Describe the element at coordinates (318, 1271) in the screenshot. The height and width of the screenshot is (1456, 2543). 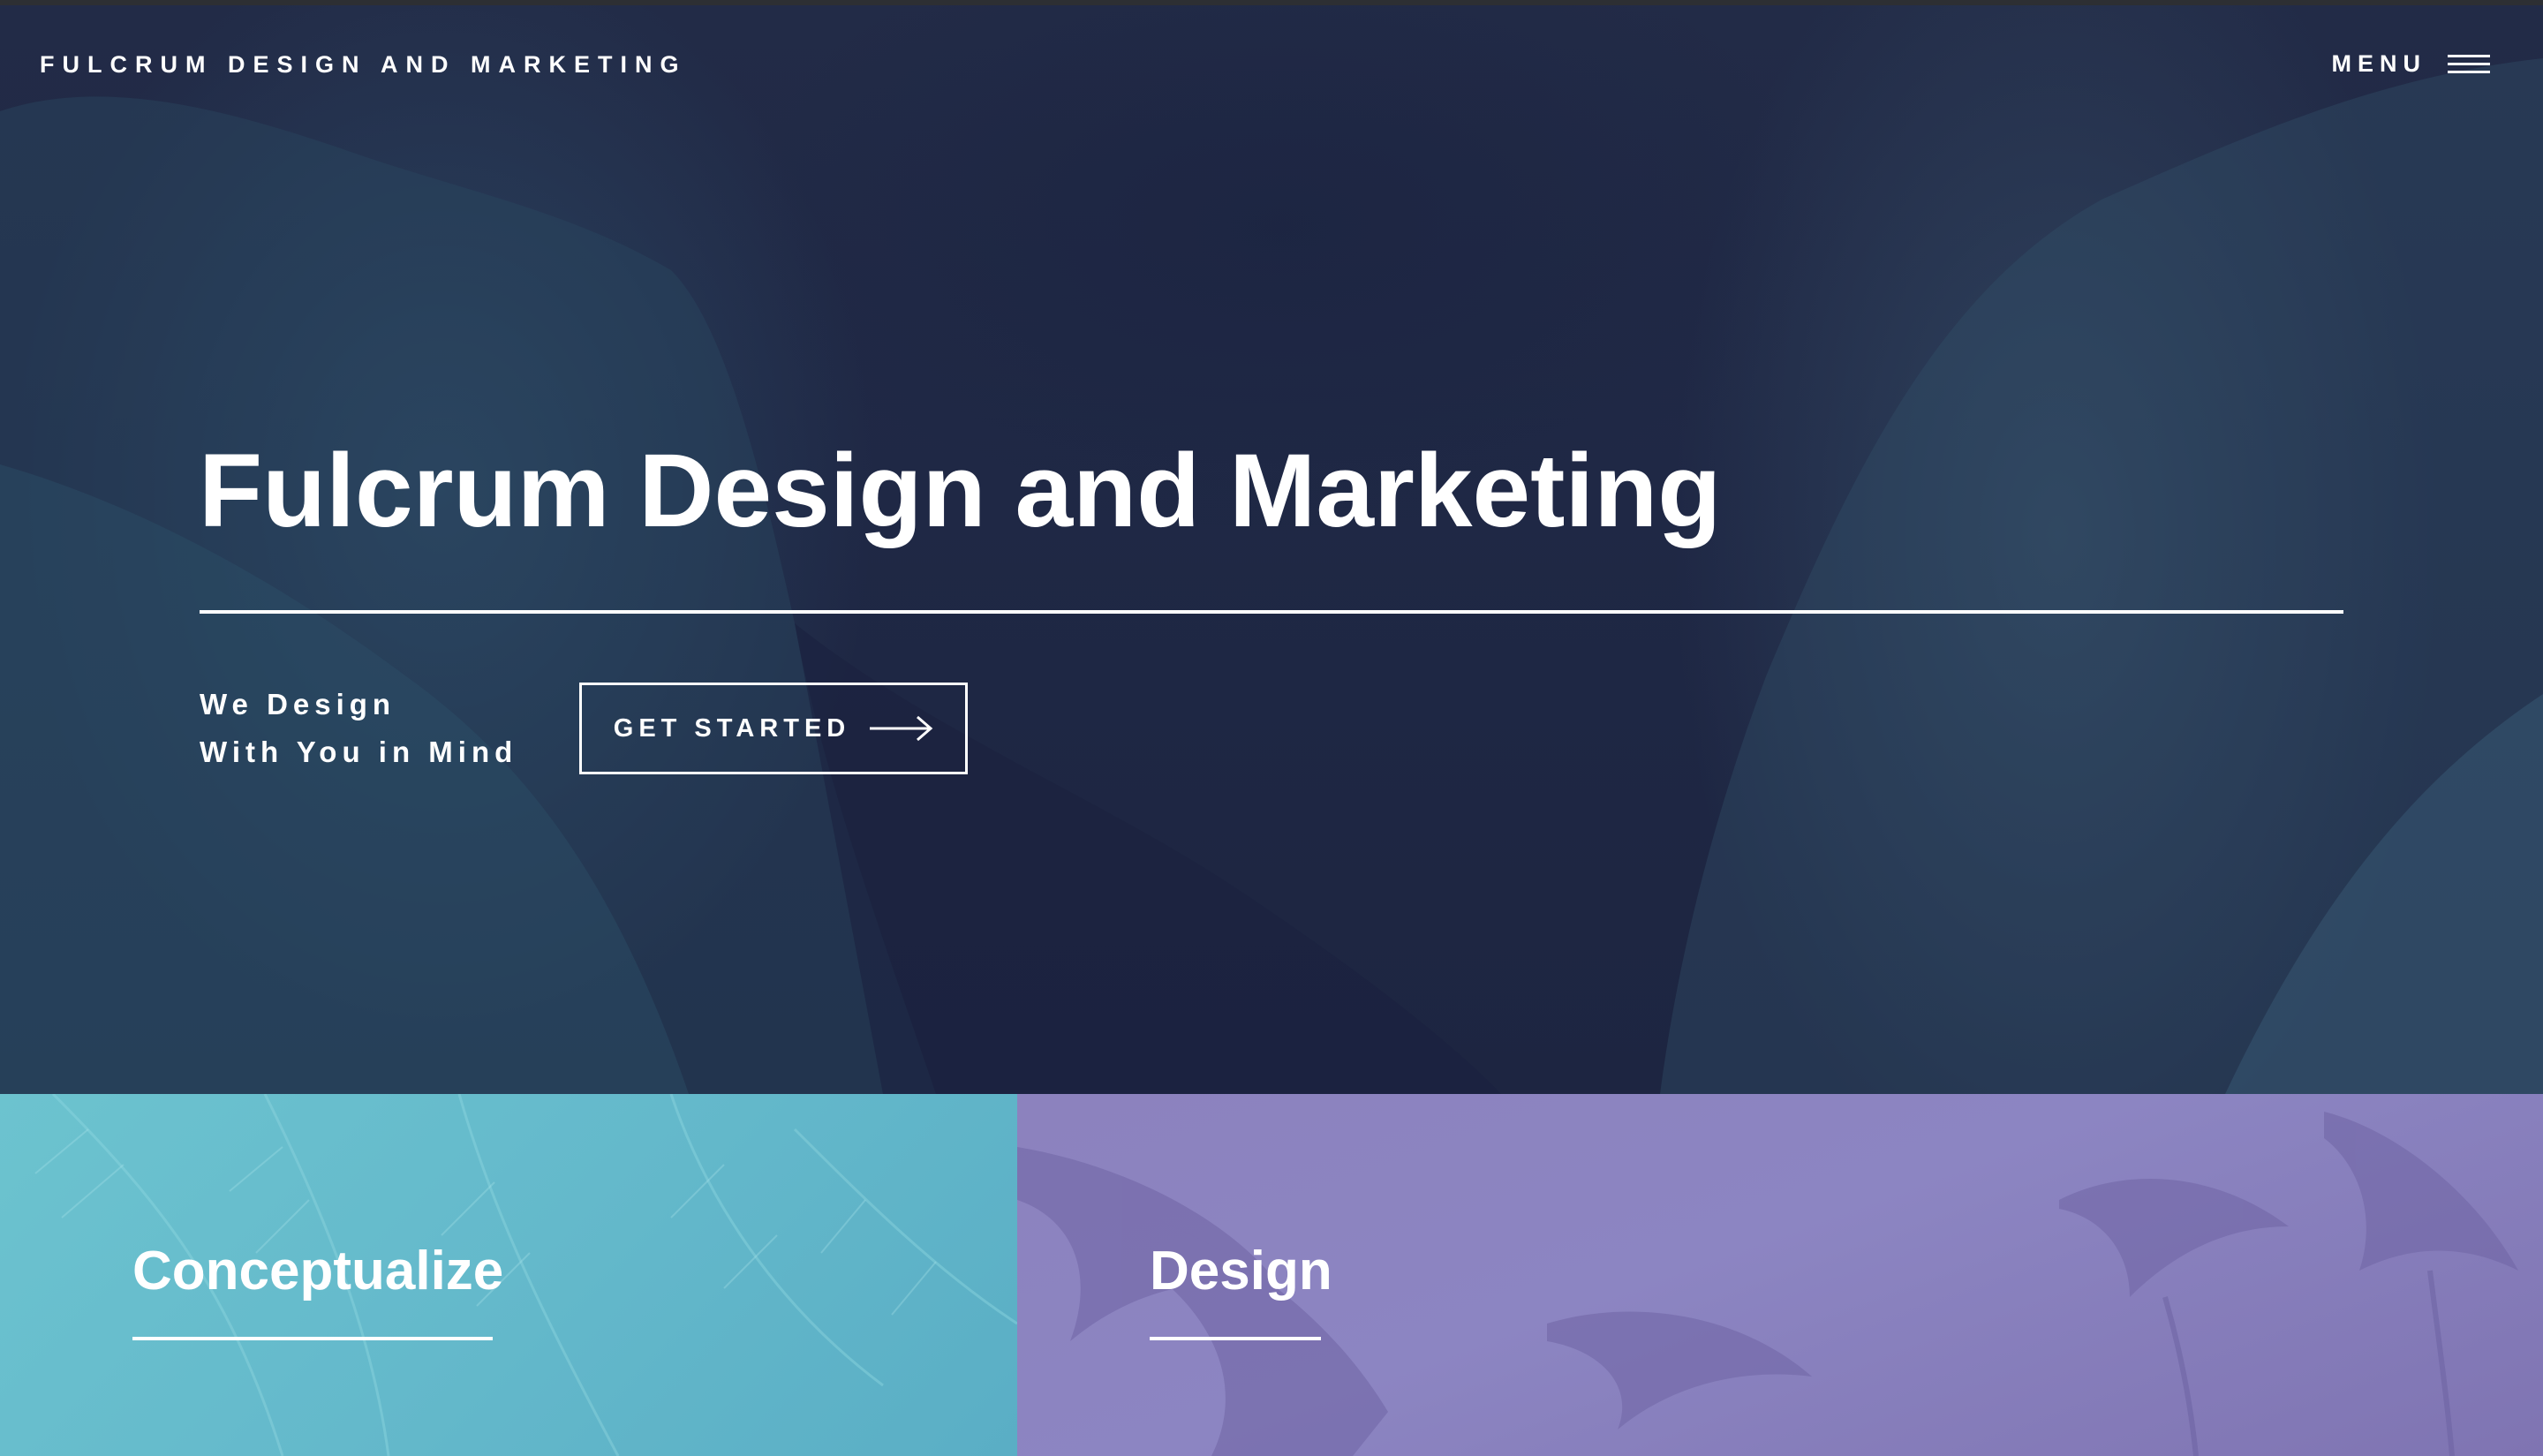
I see `panel-title-conceptualize: Conceptualize` at that location.